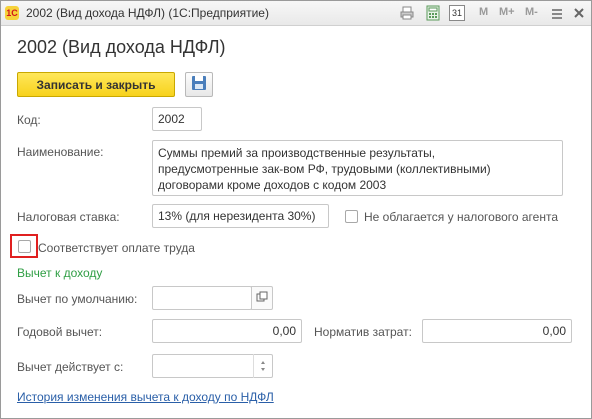 Image resolution: width=592 pixels, height=419 pixels. I want to click on code-field: 2002, so click(177, 119).